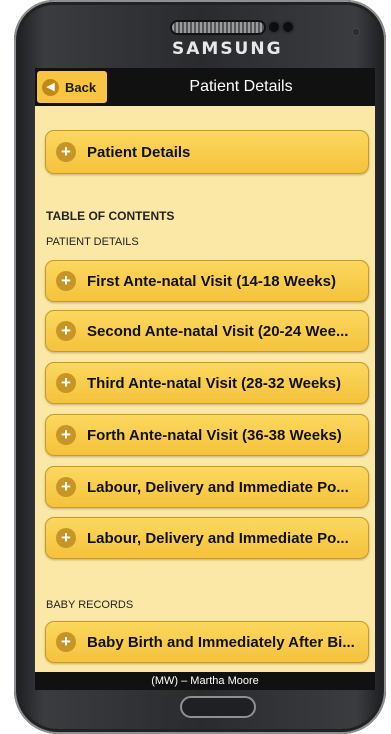  I want to click on list-item: + Forth Ante-natal Visit (36-38 Weeks), so click(207, 435).